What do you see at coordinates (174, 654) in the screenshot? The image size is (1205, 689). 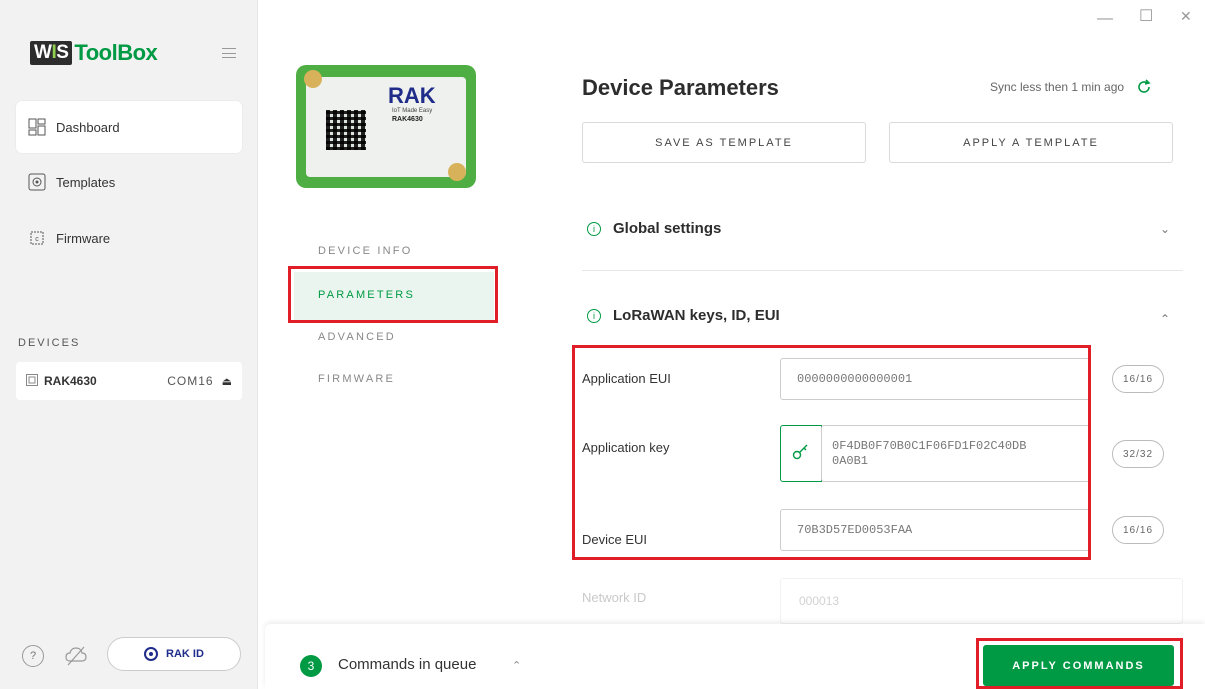 I see `rak-id-button: RAK ID` at bounding box center [174, 654].